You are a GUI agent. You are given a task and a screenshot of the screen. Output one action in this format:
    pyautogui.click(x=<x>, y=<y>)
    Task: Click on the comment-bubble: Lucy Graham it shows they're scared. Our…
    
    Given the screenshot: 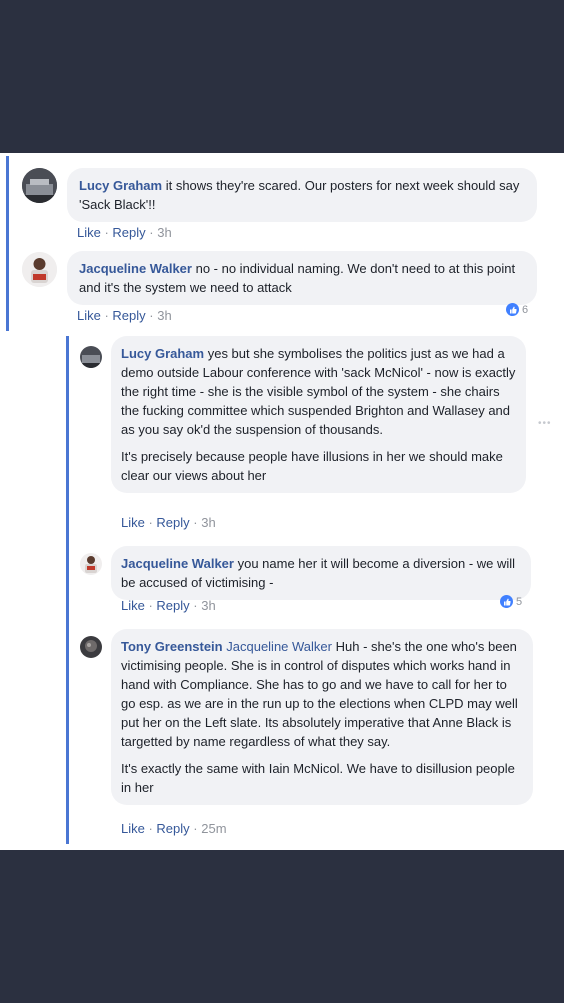 What is the action you would take?
    pyautogui.click(x=302, y=195)
    